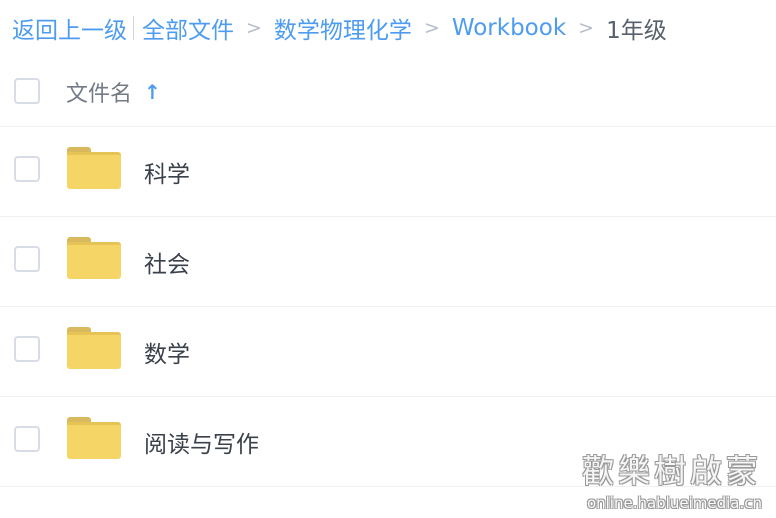 This screenshot has width=776, height=518. I want to click on breadcrumb-item-workbook: Workbook, so click(509, 28).